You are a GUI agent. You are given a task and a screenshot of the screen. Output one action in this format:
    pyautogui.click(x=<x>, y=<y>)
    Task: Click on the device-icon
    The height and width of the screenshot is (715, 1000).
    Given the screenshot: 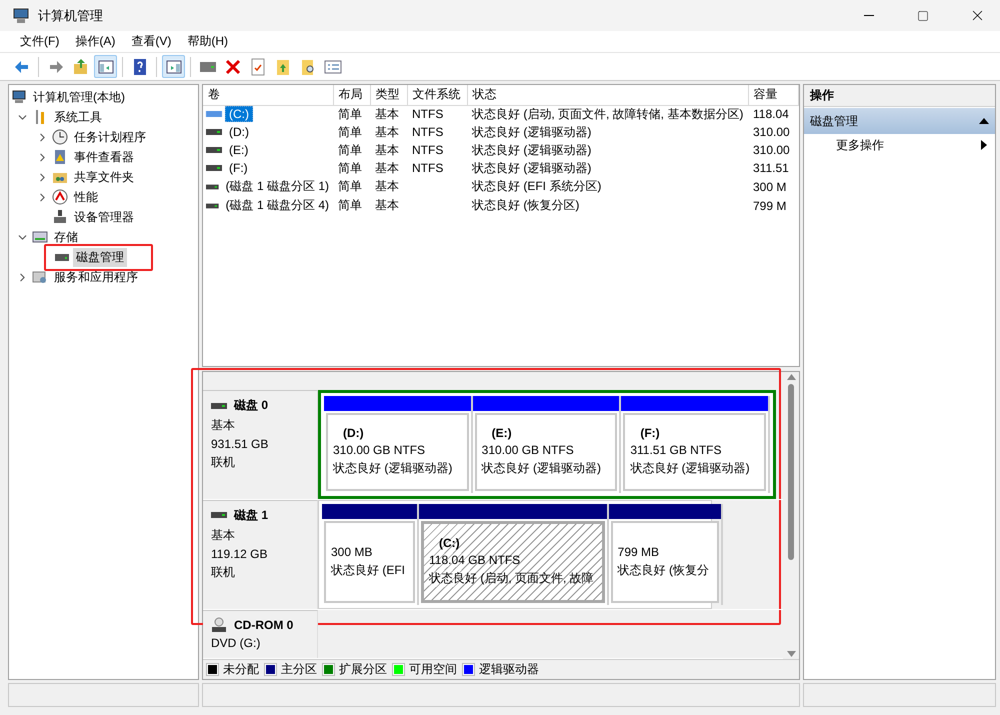 What is the action you would take?
    pyautogui.click(x=60, y=217)
    